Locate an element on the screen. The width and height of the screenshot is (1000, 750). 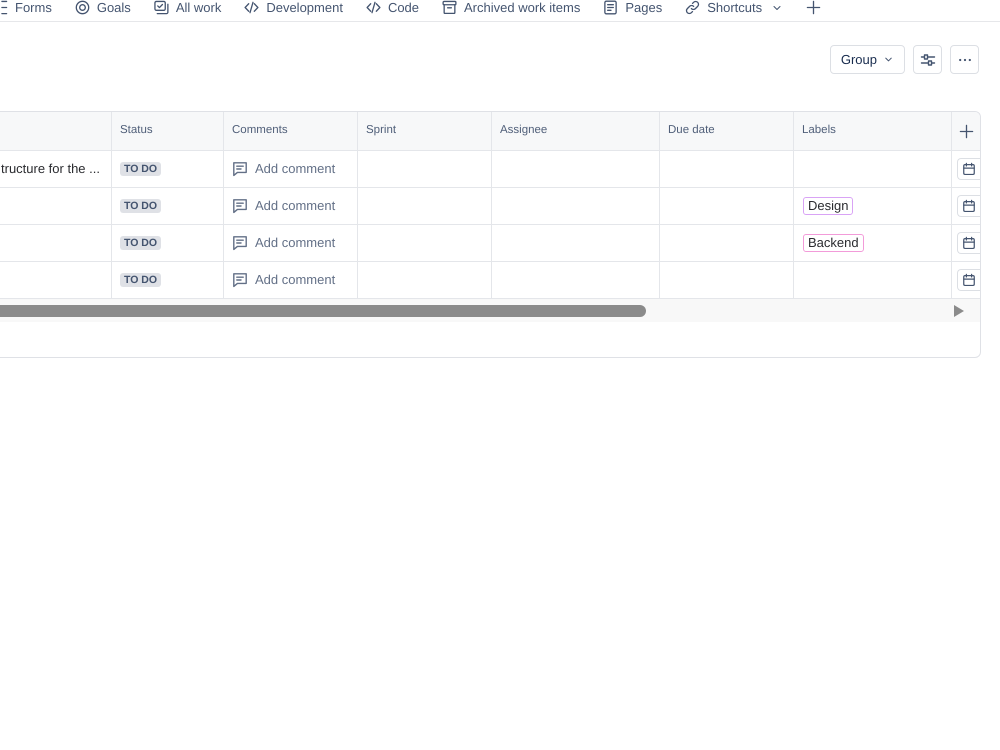
document-icon is located at coordinates (610, 7).